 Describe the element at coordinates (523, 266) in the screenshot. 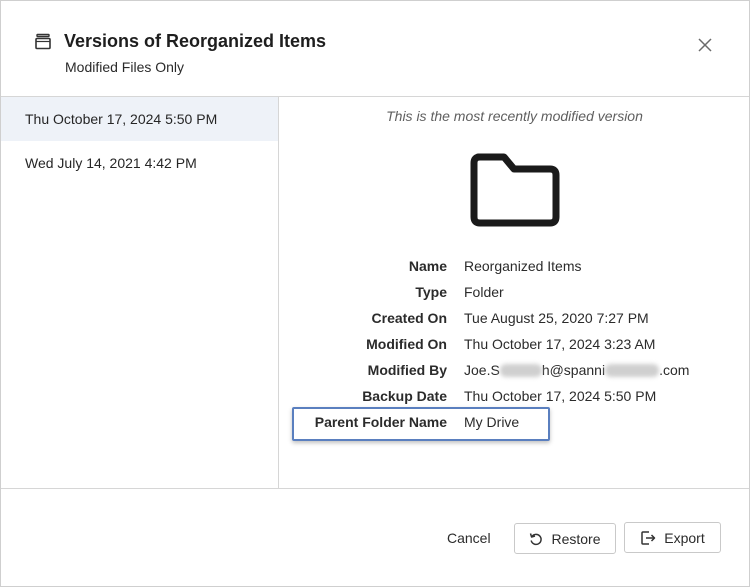

I see `property-value: Reorganized Items` at that location.